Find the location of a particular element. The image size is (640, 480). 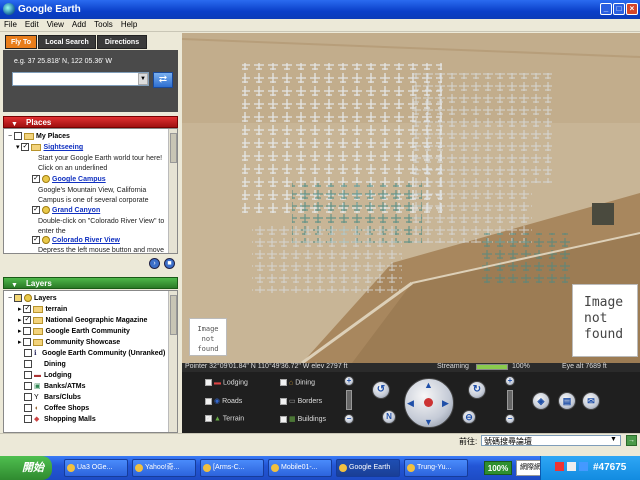

places-colorado-river-view: Colorado River View is located at coordinates (86, 240).